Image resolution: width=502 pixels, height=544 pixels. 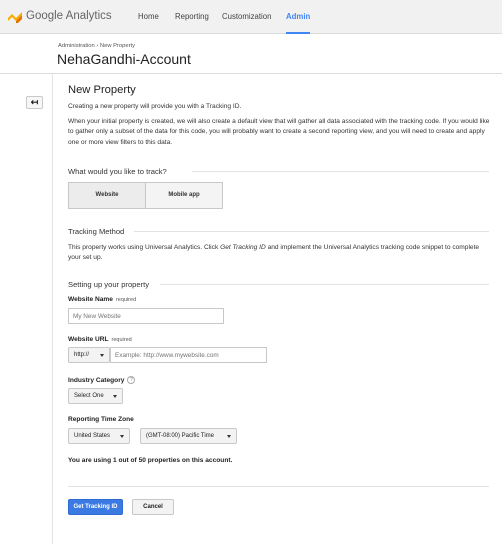 What do you see at coordinates (146, 316) in the screenshot?
I see `website-name-input` at bounding box center [146, 316].